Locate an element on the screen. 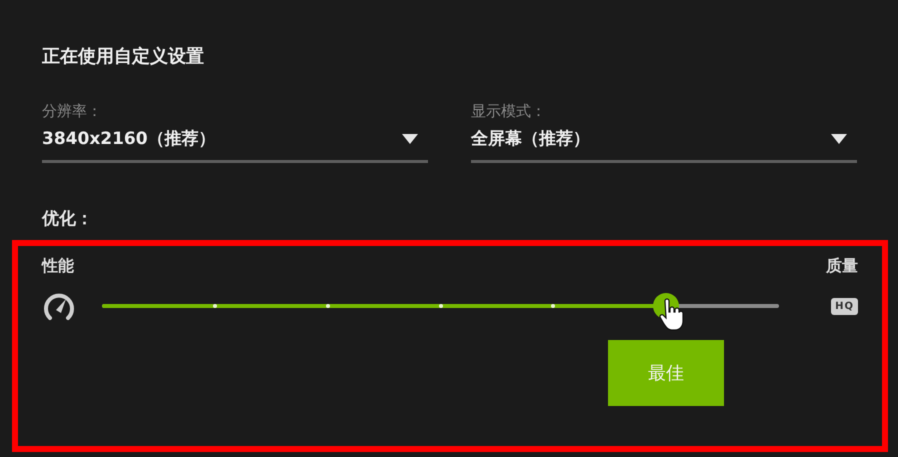  dropdown: 全屏幕（推荐） is located at coordinates (664, 142).